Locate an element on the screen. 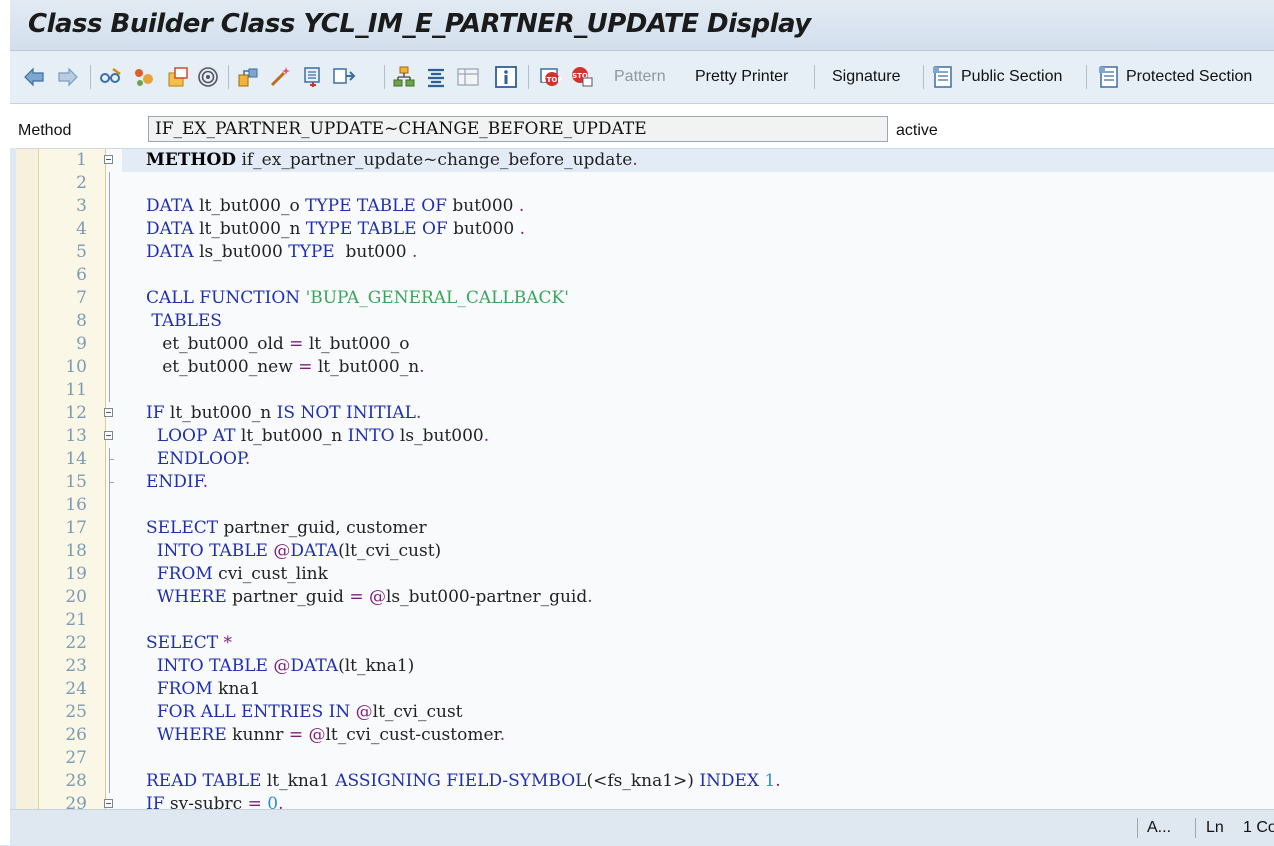  code-line: 19 FROM cvi_cust_link is located at coordinates (645, 574).